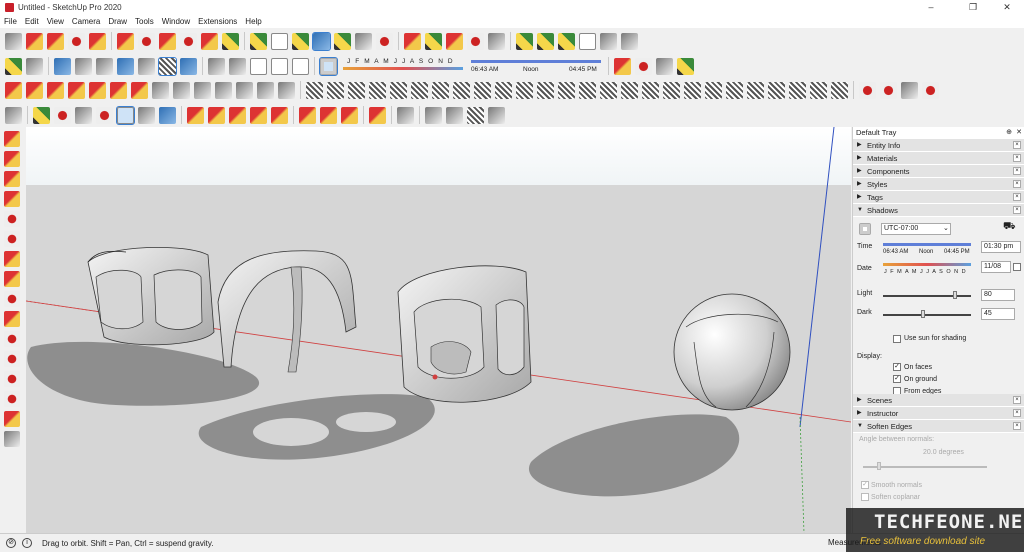  I want to click on shadows-toggle-icon, so click(328, 66).